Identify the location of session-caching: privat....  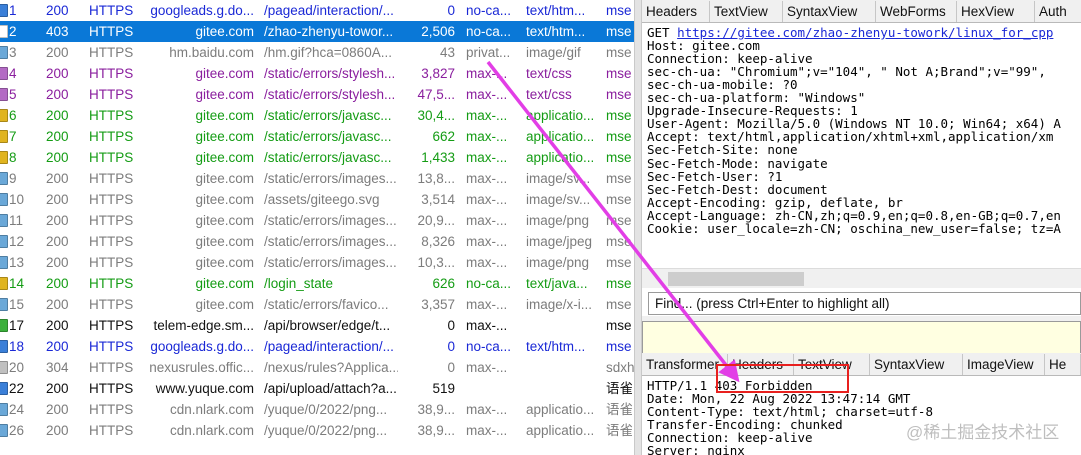
(488, 52).